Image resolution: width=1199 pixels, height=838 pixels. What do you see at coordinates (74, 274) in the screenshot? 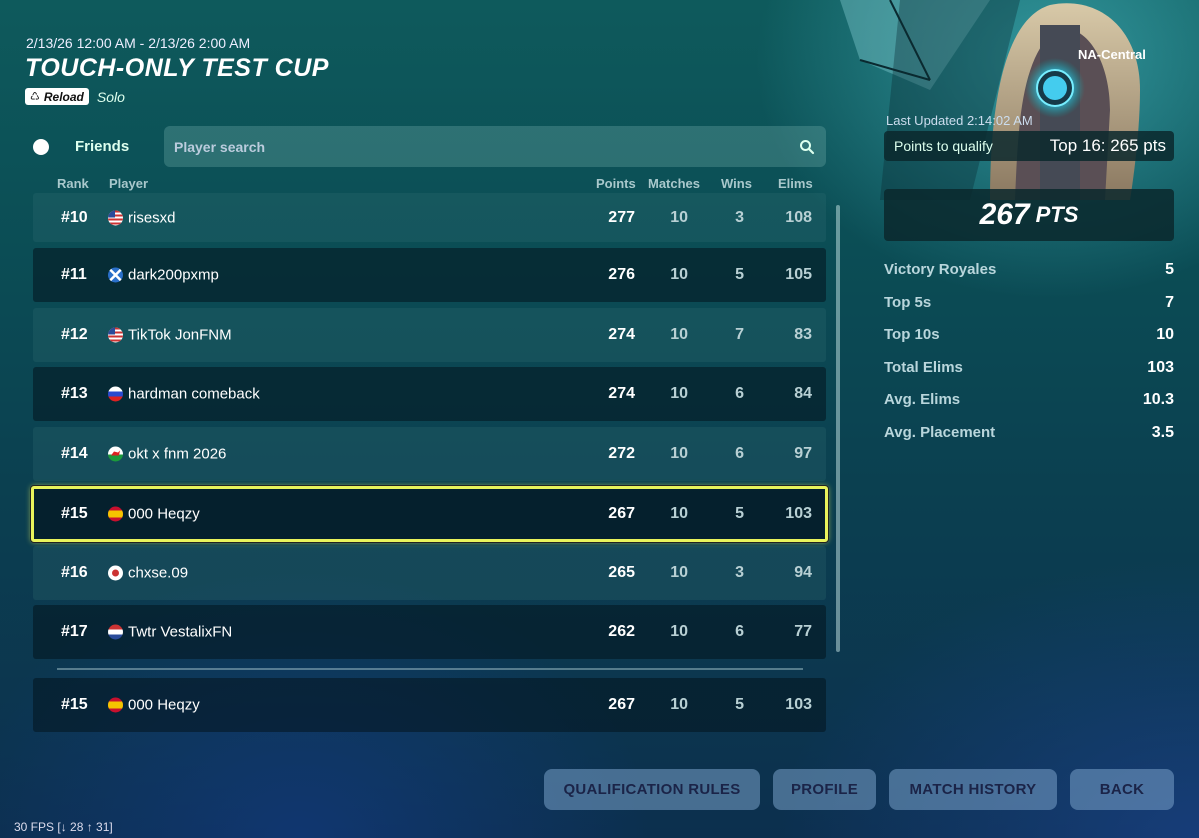
I see `row-rank: #11` at bounding box center [74, 274].